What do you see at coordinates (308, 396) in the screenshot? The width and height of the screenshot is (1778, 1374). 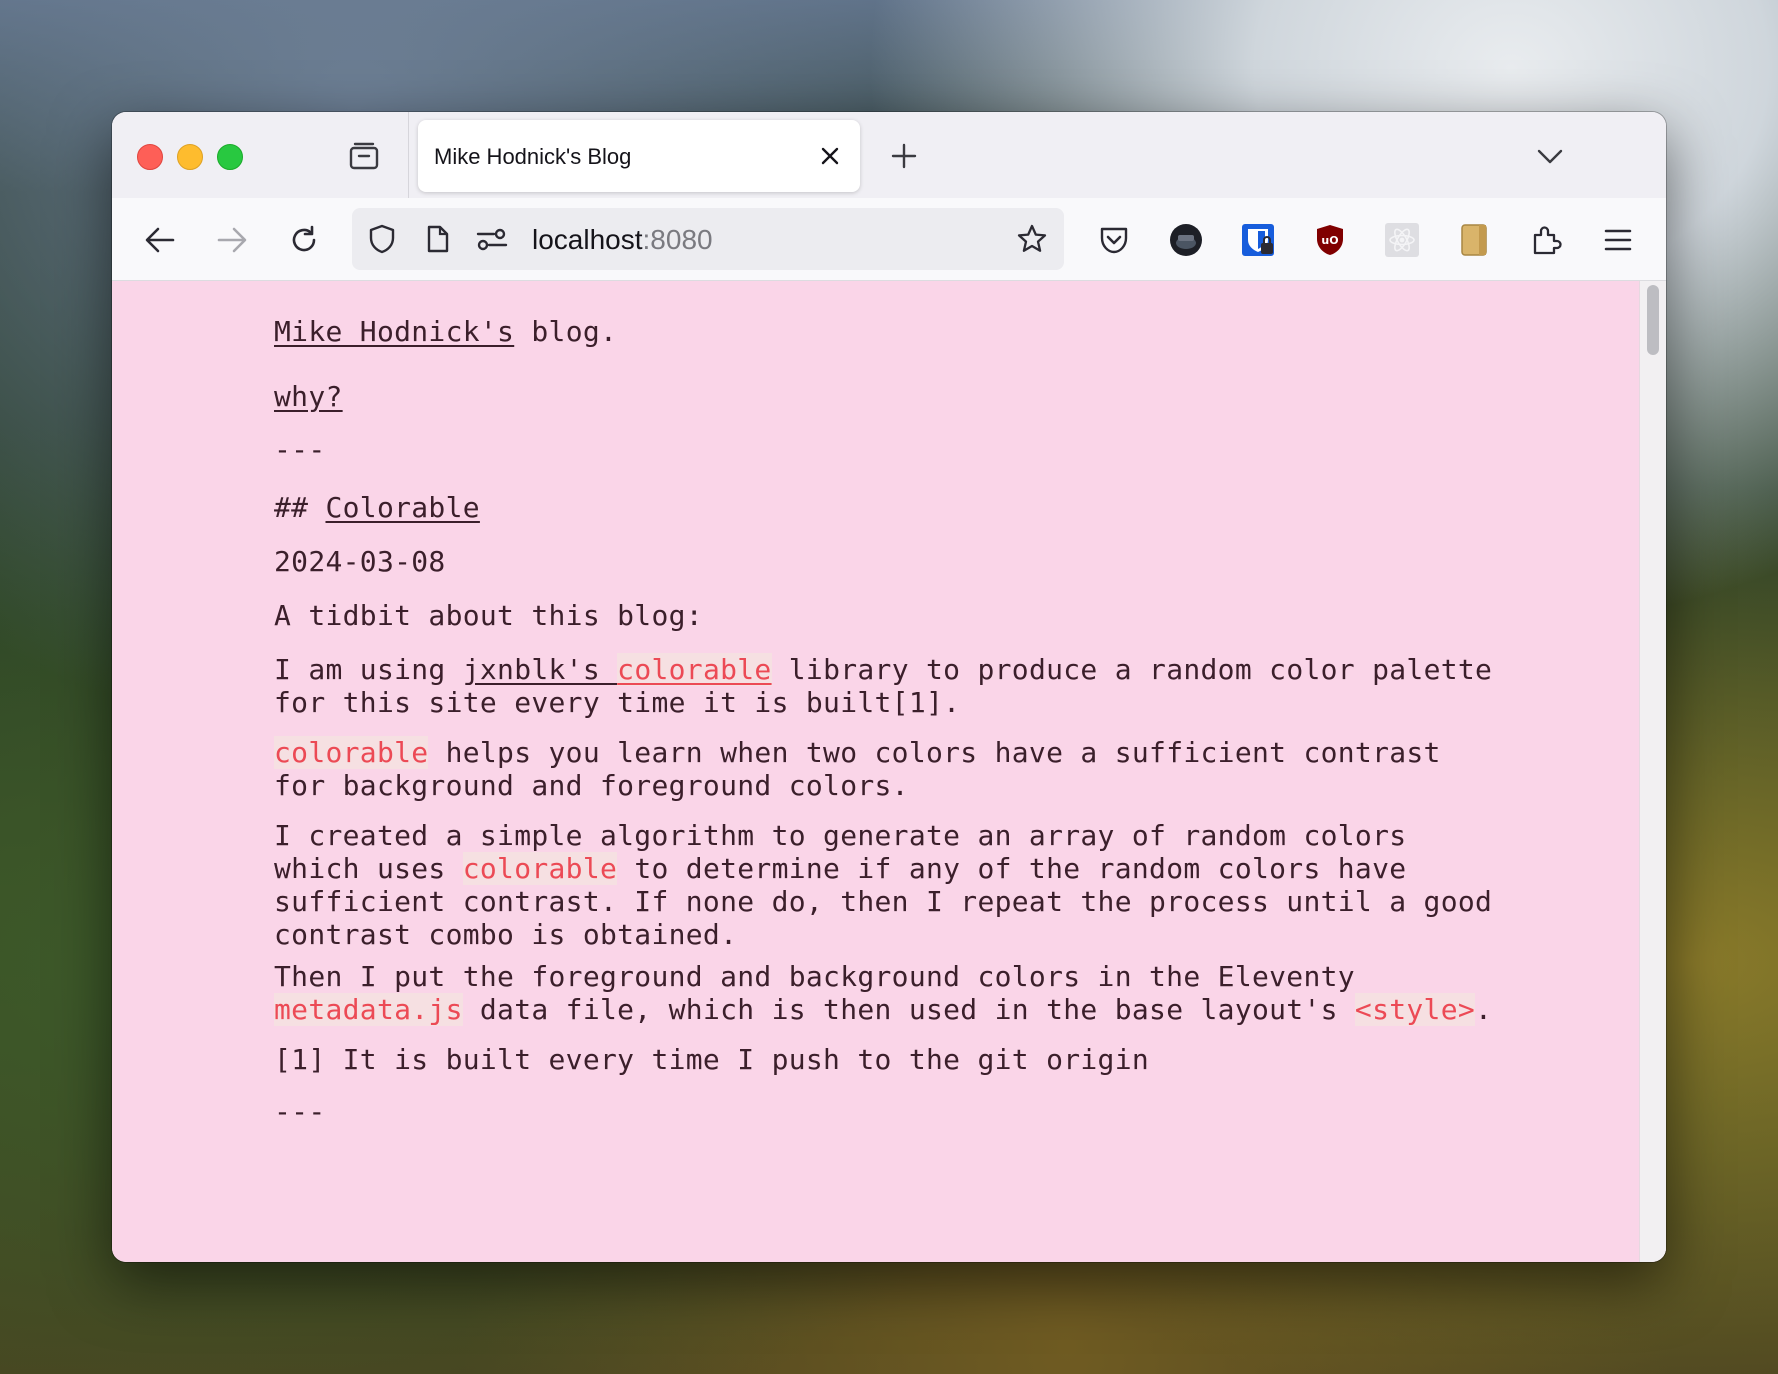 I see `why-link: why?` at bounding box center [308, 396].